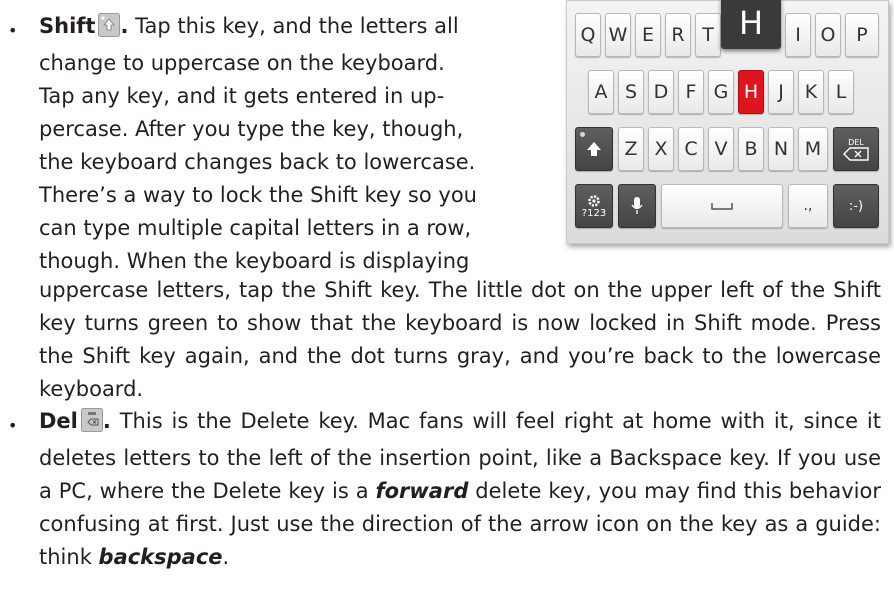 The width and height of the screenshot is (894, 612). I want to click on key-j: J, so click(781, 92).